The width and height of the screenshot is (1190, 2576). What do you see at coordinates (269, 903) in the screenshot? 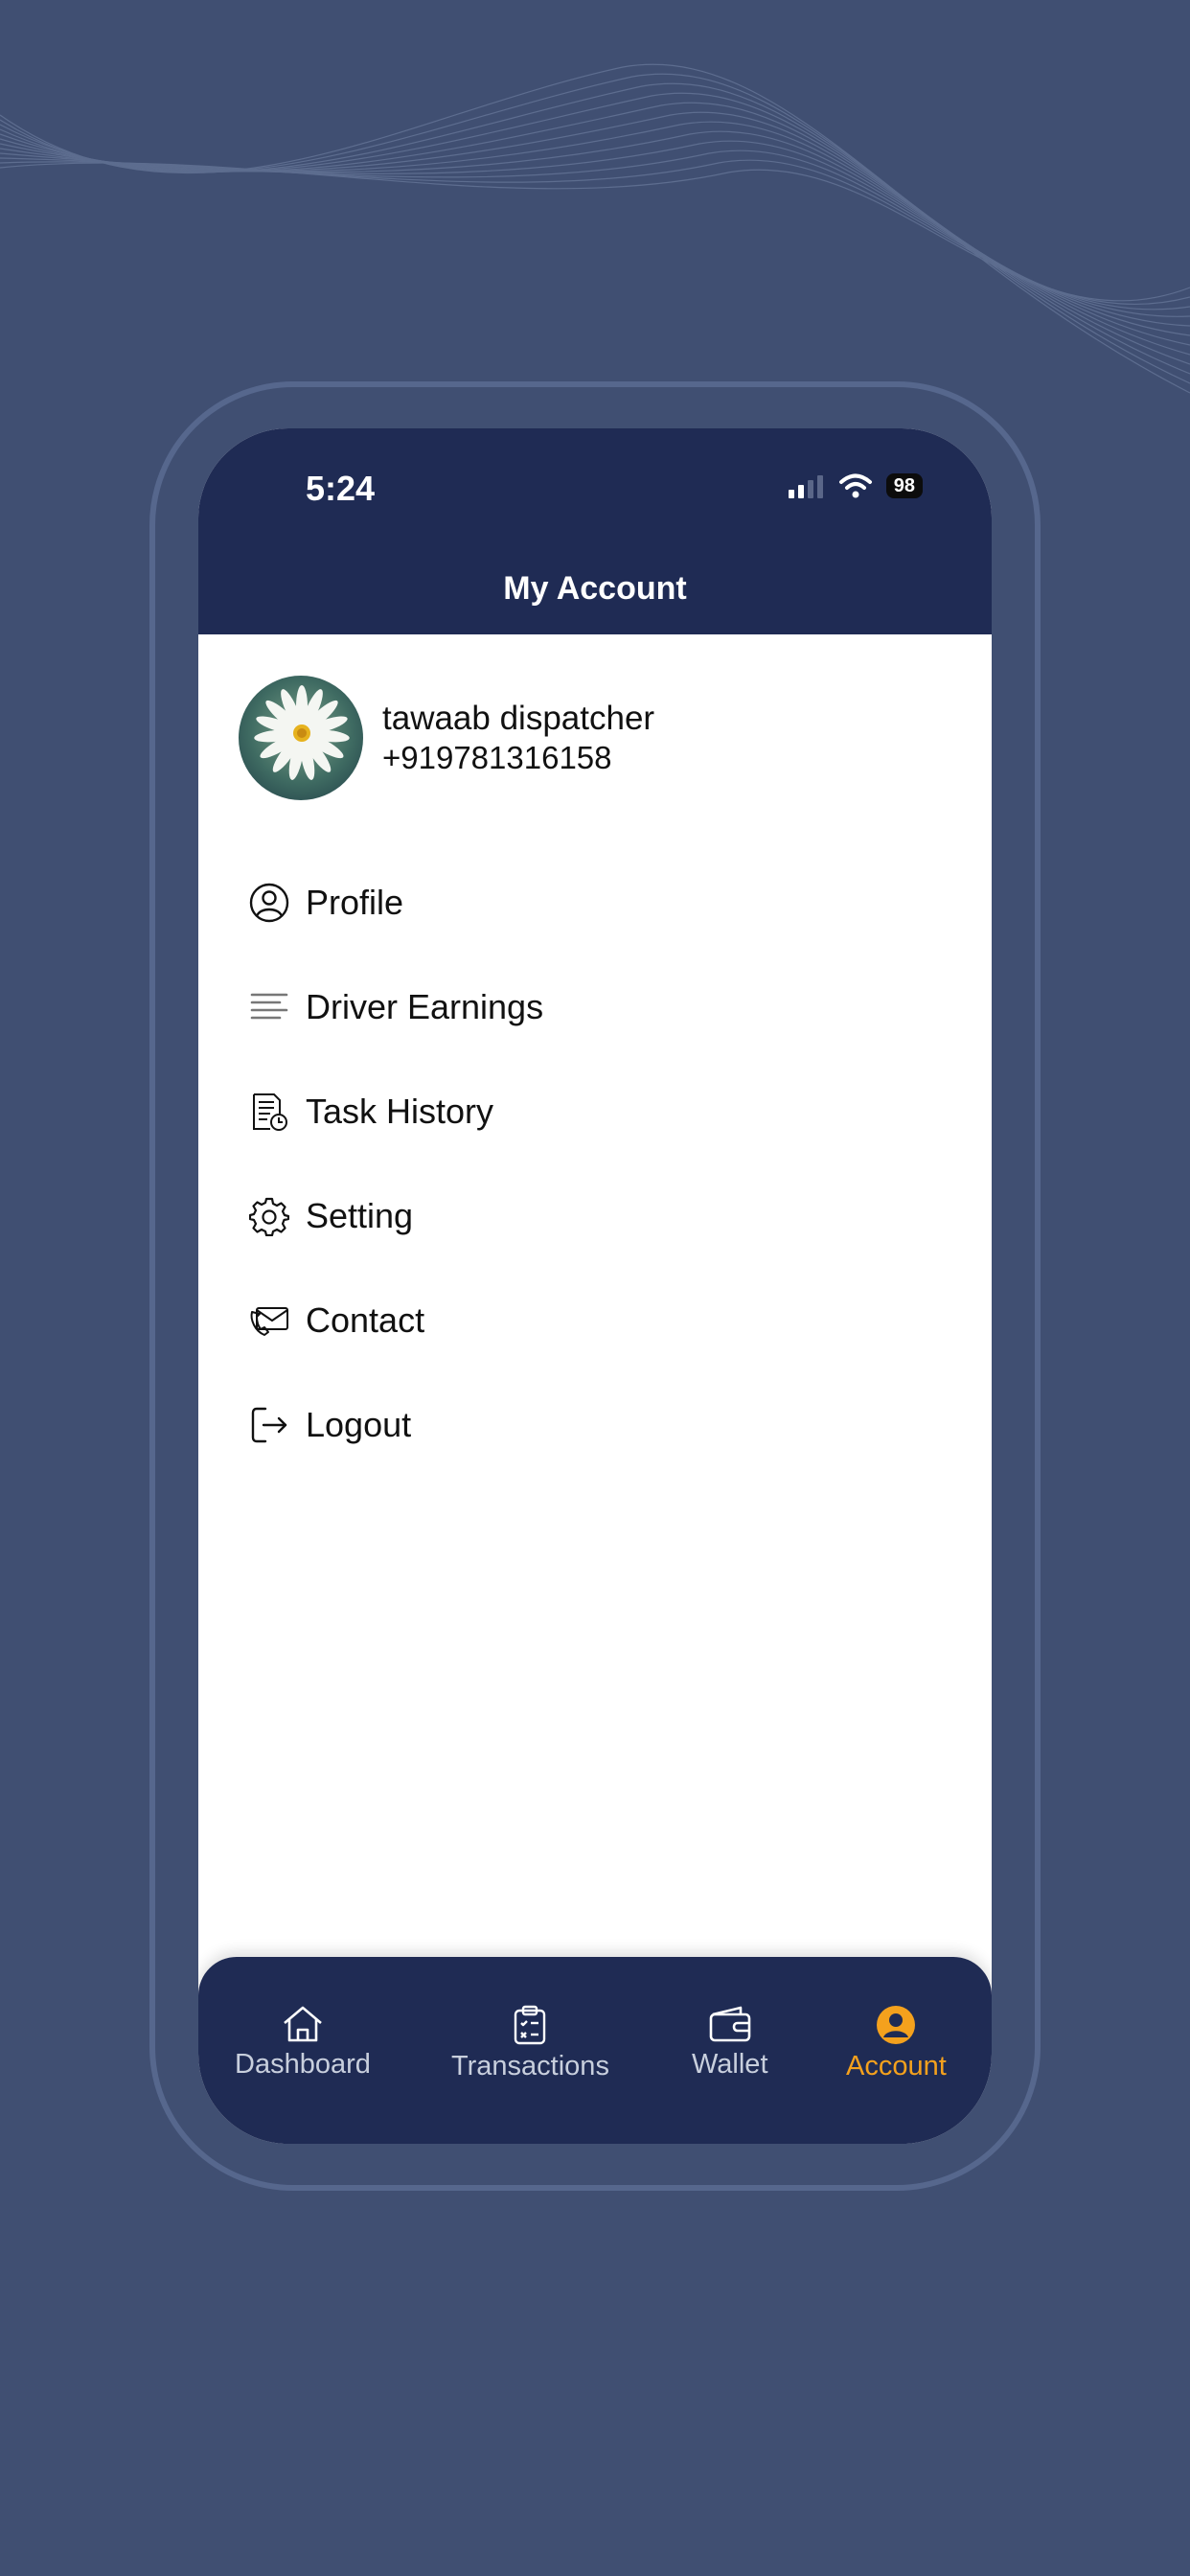
I see `user-circle-icon` at bounding box center [269, 903].